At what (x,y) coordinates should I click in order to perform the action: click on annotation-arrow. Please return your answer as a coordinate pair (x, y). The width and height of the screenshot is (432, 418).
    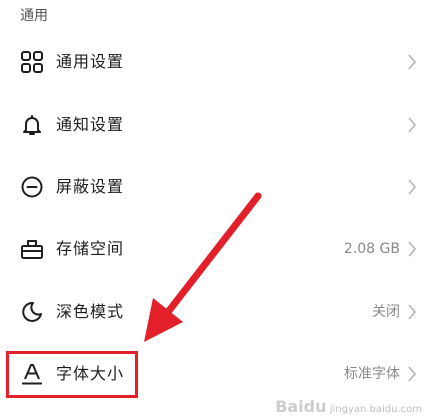
    Looking at the image, I should click on (203, 267).